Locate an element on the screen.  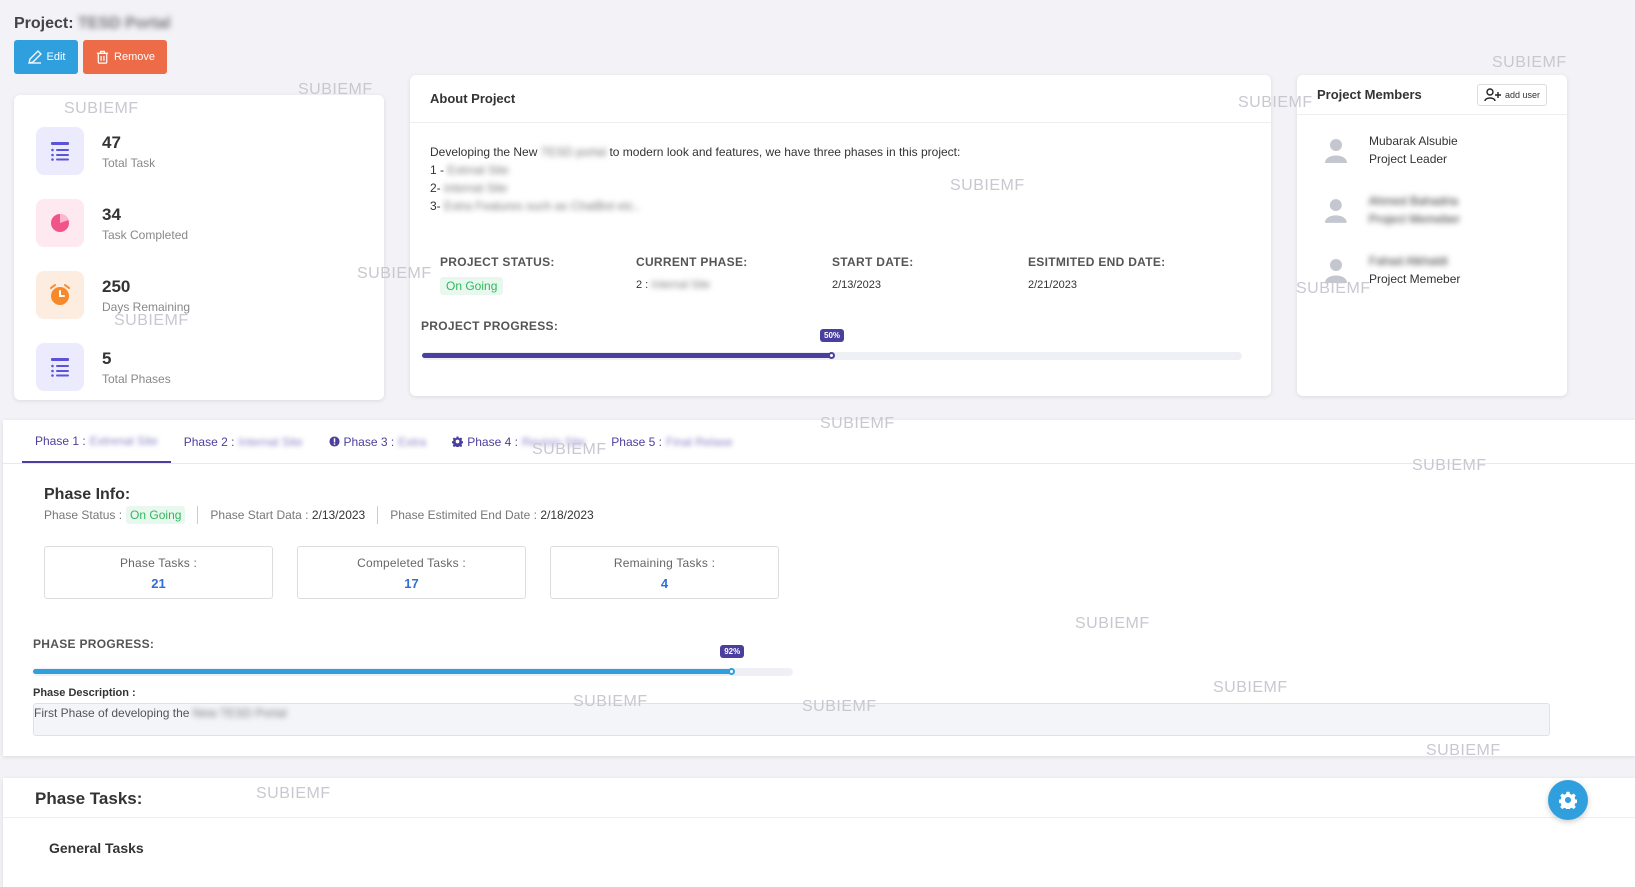
kpi-label: Remaining Tasks : is located at coordinates (664, 563).